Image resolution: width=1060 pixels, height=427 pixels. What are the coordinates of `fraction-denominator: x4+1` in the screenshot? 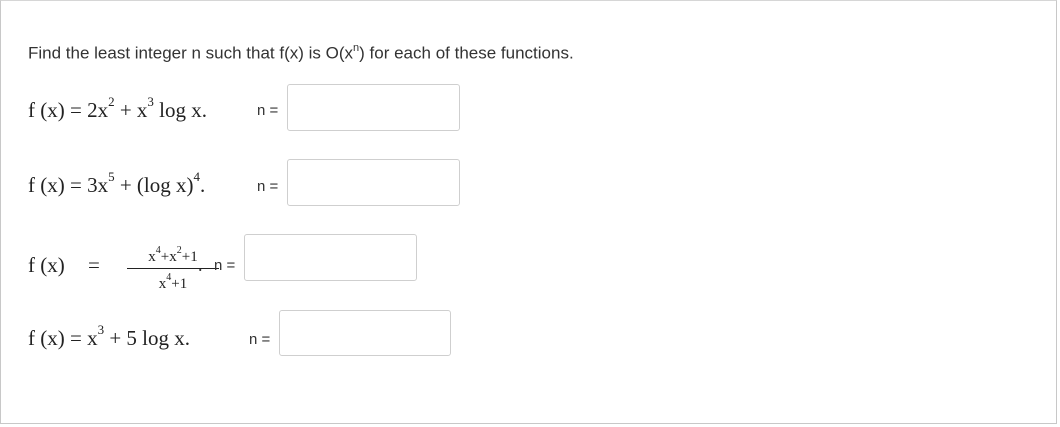 It's located at (173, 282).